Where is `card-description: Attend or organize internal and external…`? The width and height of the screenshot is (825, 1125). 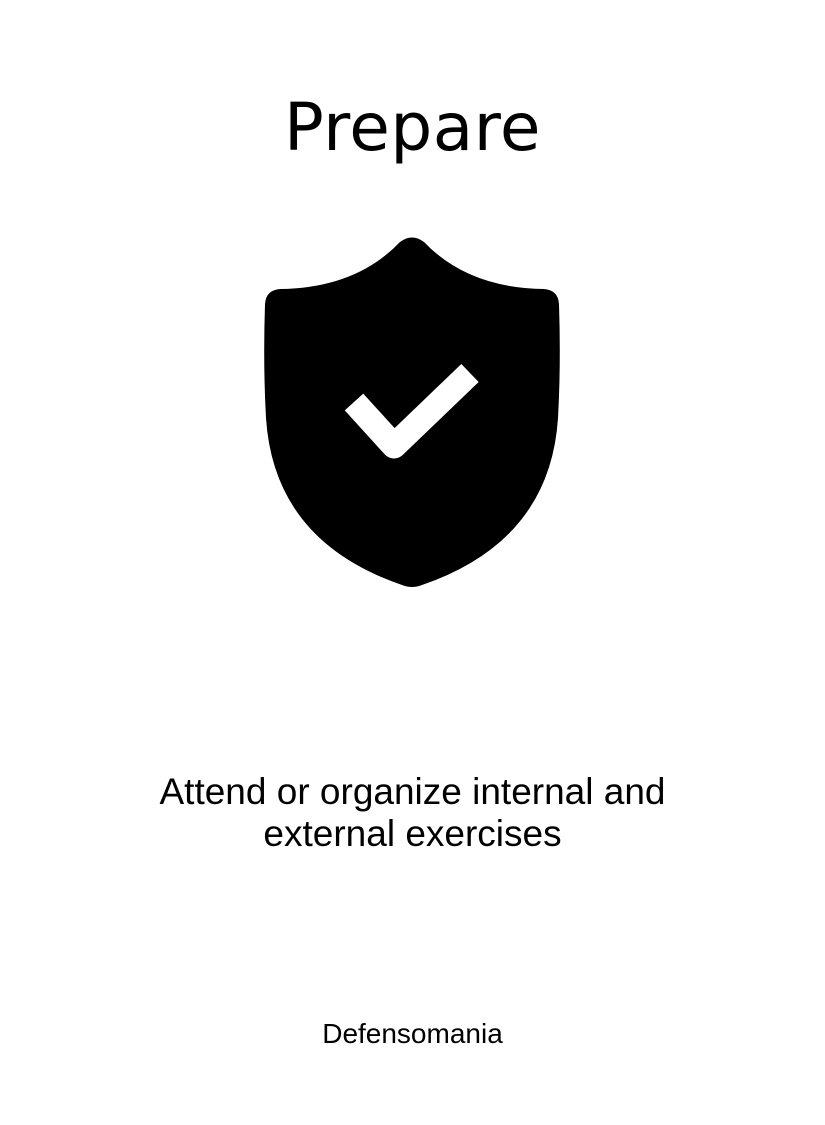
card-description: Attend or organize internal and external… is located at coordinates (412, 812).